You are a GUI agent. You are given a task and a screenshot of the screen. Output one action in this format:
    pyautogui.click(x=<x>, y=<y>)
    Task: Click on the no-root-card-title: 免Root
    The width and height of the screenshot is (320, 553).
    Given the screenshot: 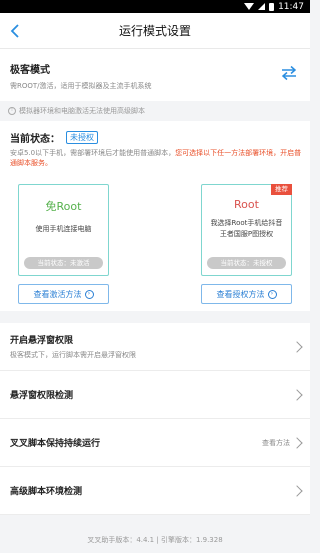 What is the action you would take?
    pyautogui.click(x=63, y=206)
    